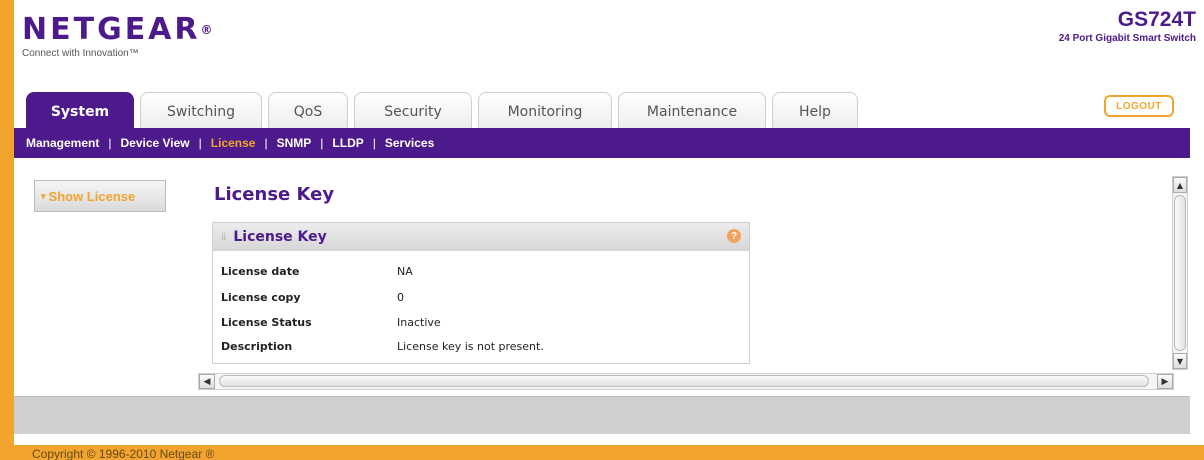  I want to click on footer-bar, so click(602, 415).